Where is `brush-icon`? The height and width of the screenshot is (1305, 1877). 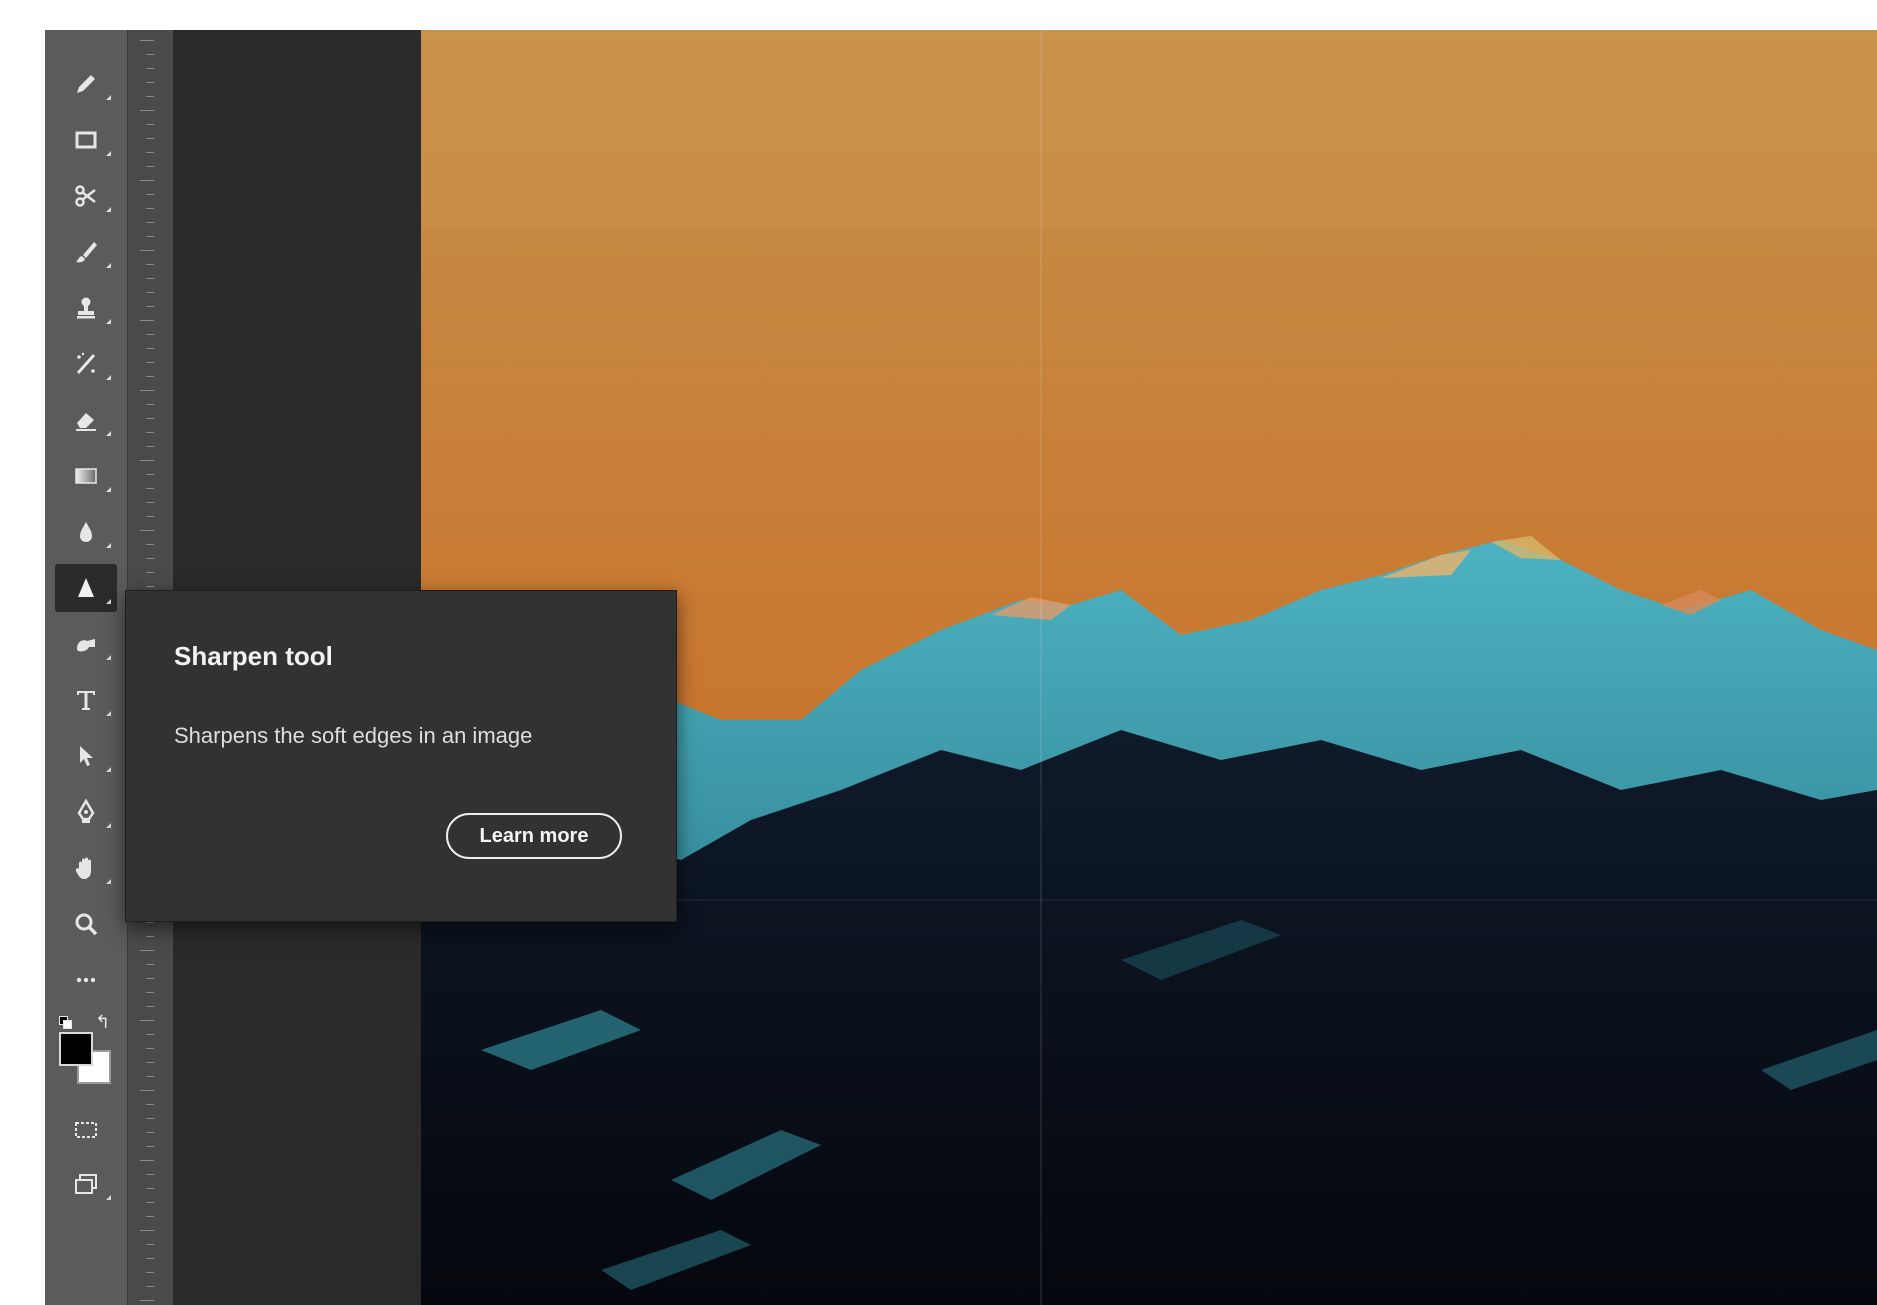 brush-icon is located at coordinates (86, 252).